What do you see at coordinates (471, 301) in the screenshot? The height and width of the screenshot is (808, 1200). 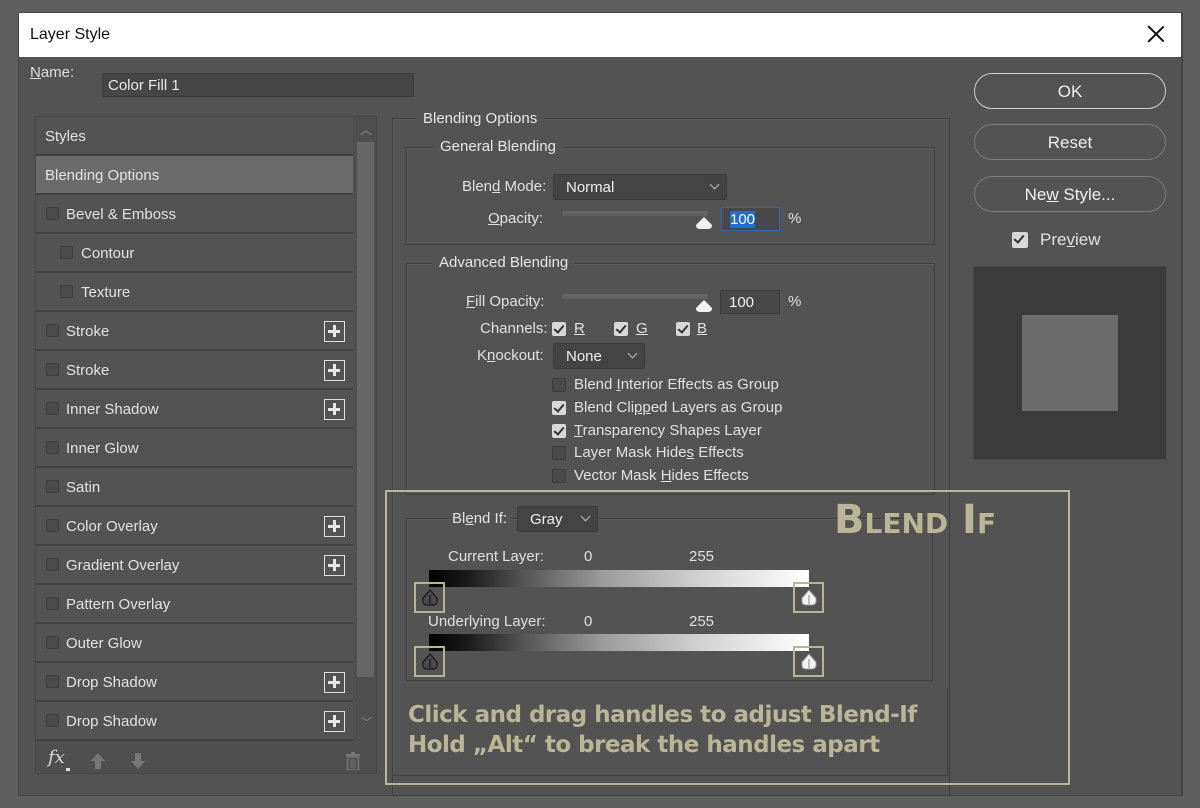 I see `fill-opacity-label-u: F` at bounding box center [471, 301].